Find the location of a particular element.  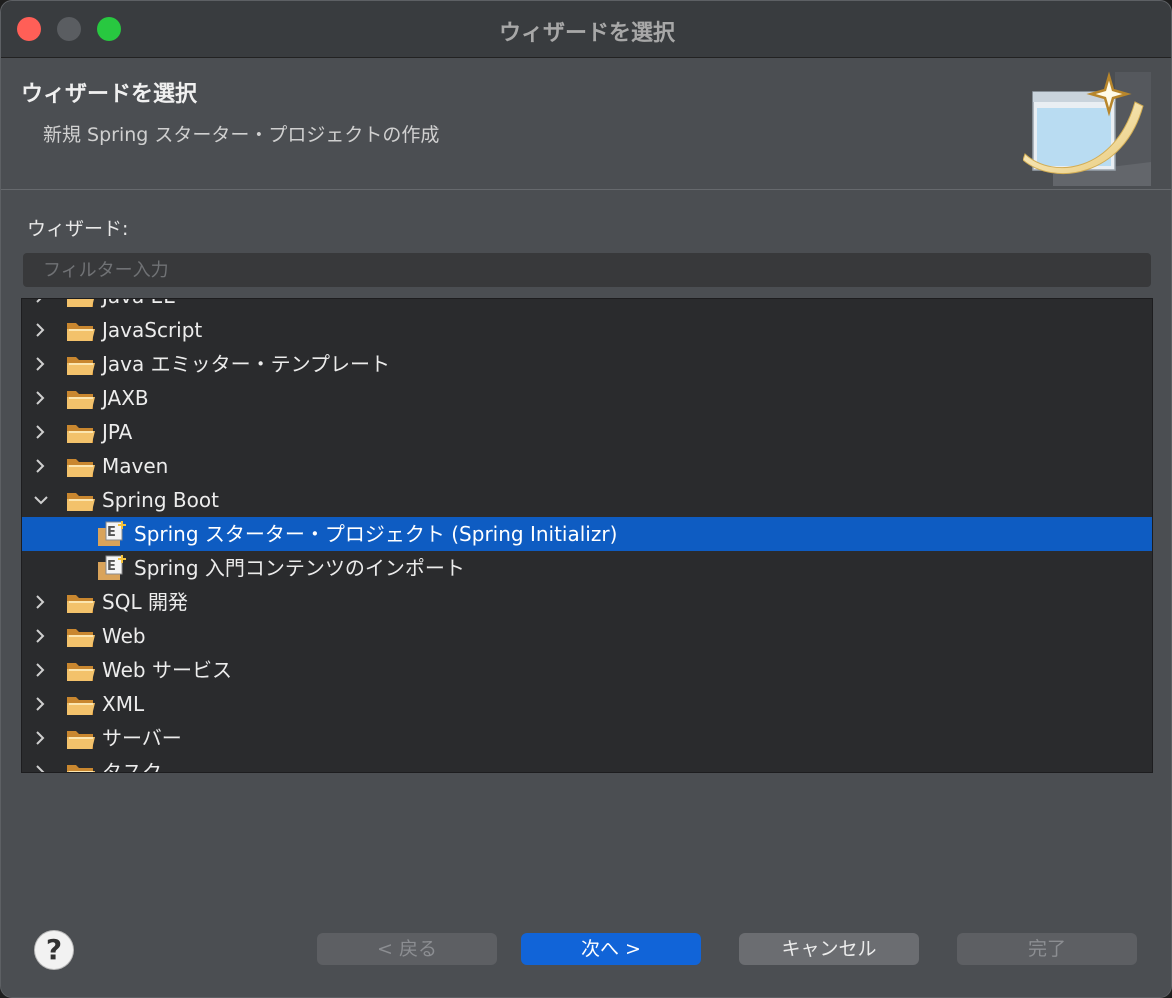

tree-item-web: Web is located at coordinates (587, 636).